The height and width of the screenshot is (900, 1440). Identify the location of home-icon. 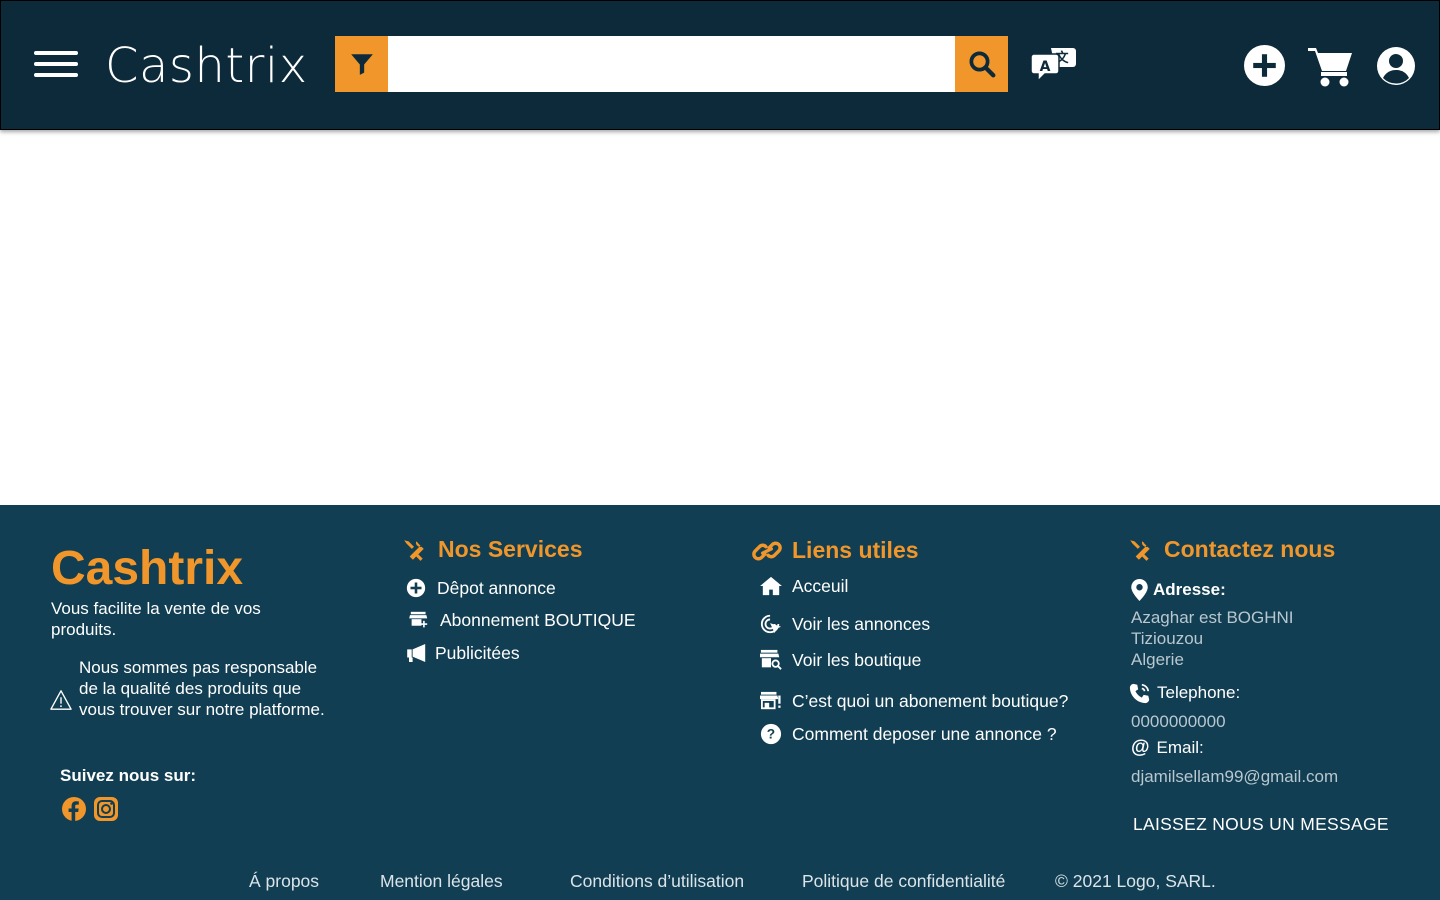
(771, 586).